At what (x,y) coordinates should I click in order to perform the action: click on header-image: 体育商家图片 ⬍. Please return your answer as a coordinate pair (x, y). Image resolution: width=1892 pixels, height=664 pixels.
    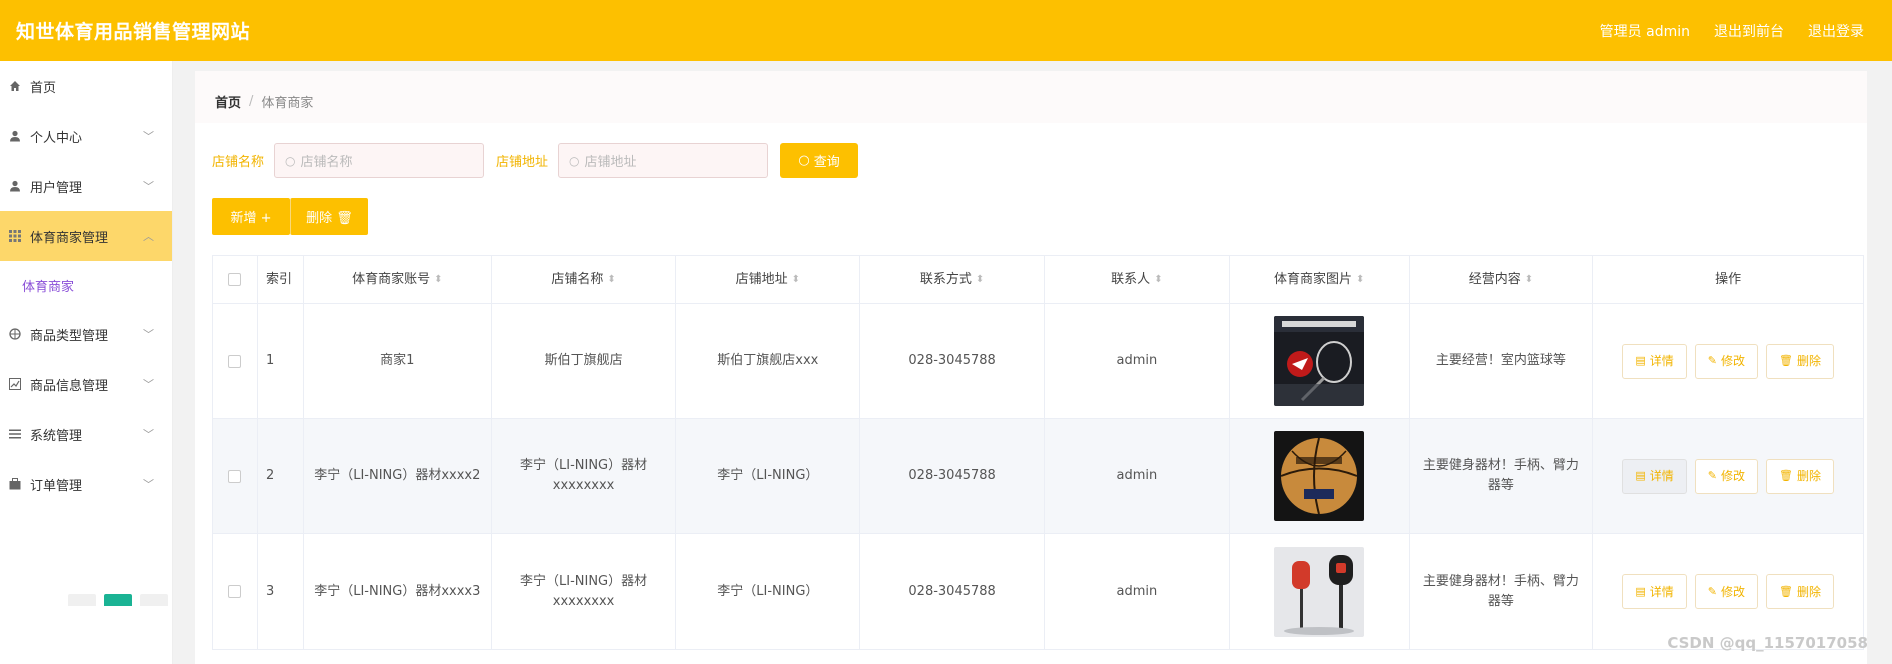
    Looking at the image, I should click on (1320, 279).